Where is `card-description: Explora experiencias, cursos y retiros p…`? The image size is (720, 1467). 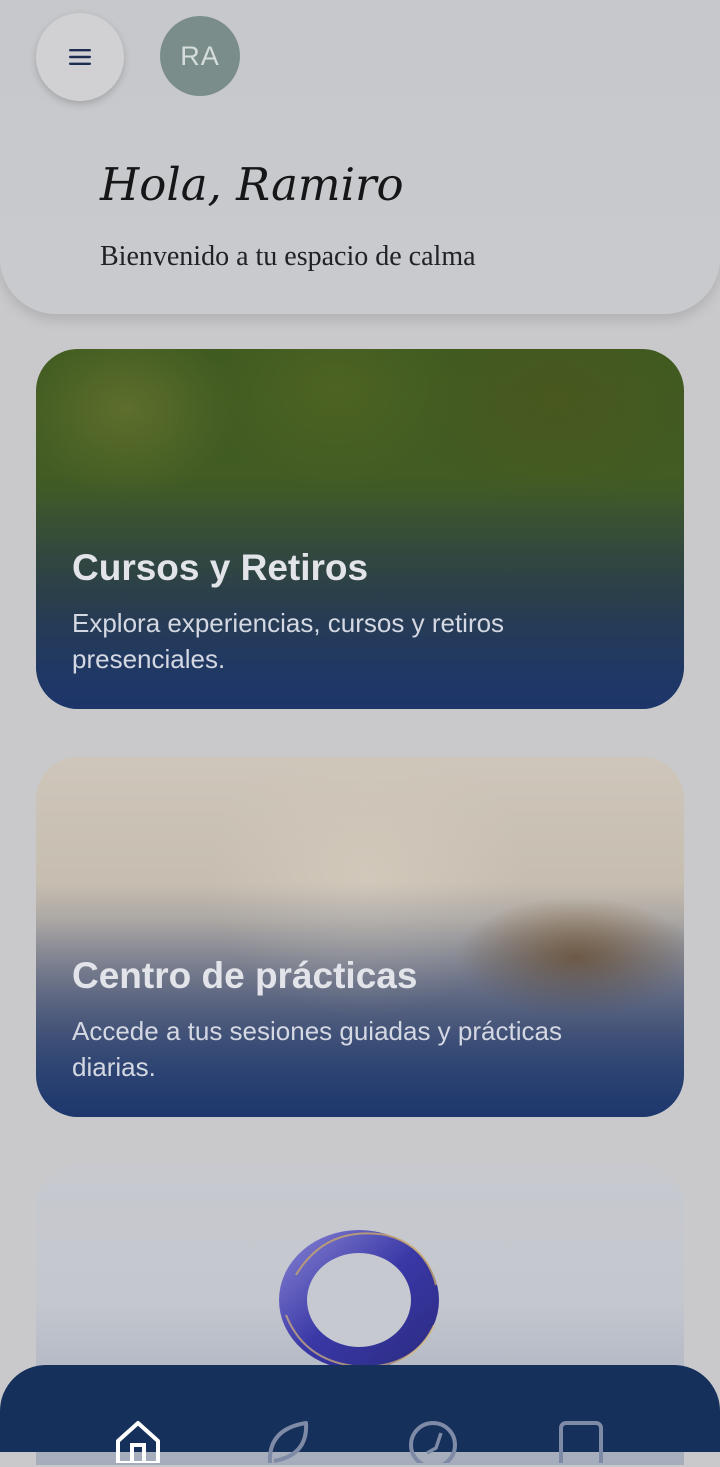 card-description: Explora experiencias, cursos y retiros p… is located at coordinates (288, 641).